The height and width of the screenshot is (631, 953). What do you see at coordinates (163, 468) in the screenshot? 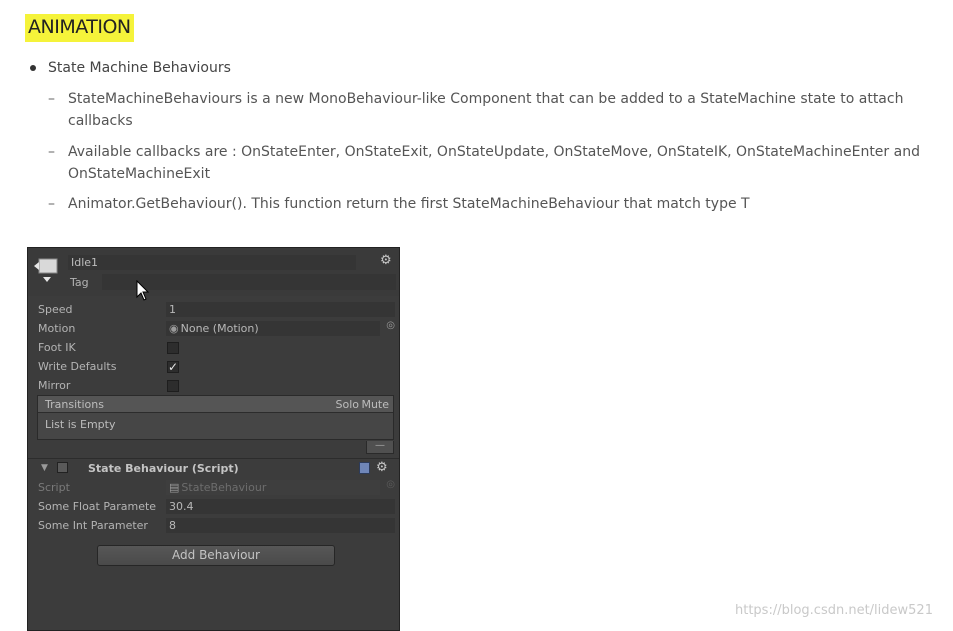
I see `behaviour-title: State Behaviour (Script)` at bounding box center [163, 468].